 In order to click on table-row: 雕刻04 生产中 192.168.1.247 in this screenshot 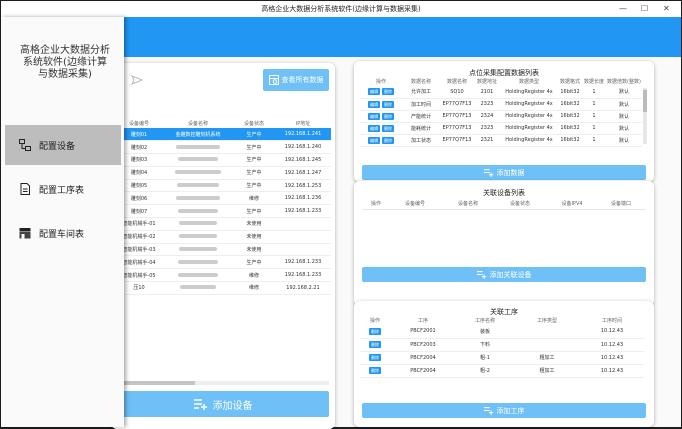, I will do `click(223, 173)`.